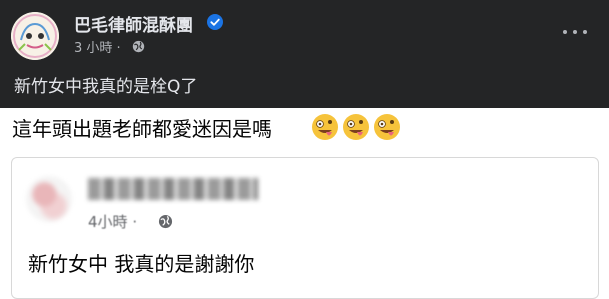 The image size is (609, 299). What do you see at coordinates (93, 48) in the screenshot?
I see `post-time: 3 小時` at bounding box center [93, 48].